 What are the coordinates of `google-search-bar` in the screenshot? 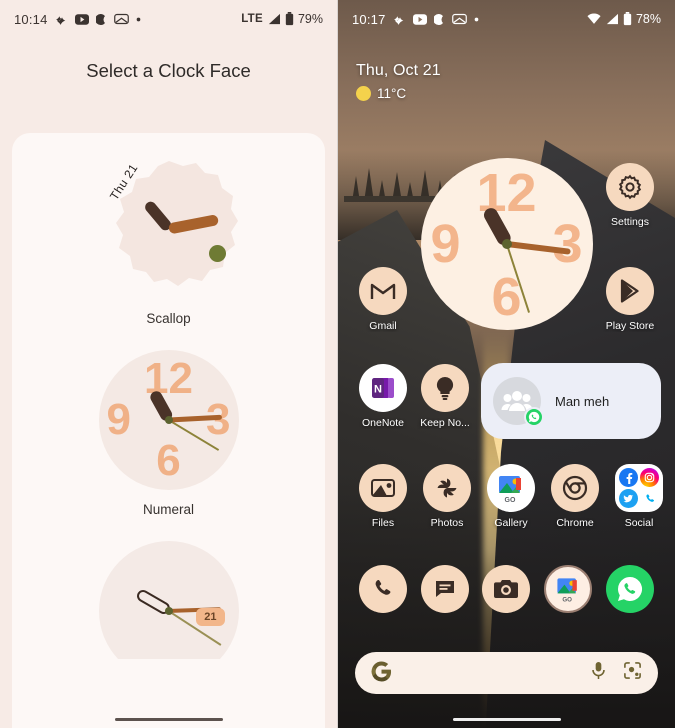 It's located at (506, 673).